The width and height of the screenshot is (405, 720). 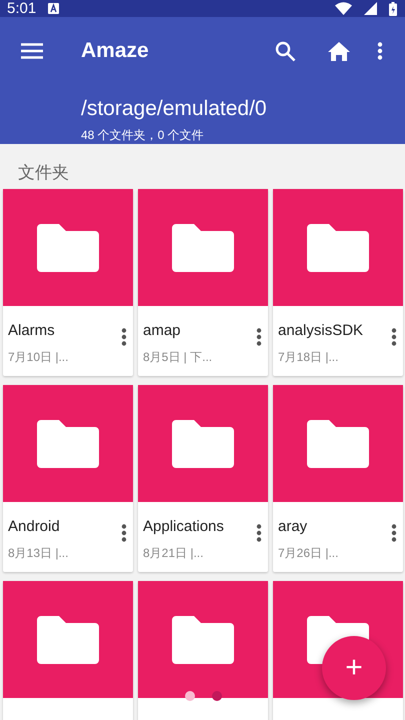 What do you see at coordinates (285, 51) in the screenshot?
I see `search-button` at bounding box center [285, 51].